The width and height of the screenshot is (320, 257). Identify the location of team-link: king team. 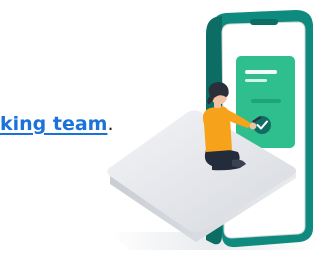
(53, 124).